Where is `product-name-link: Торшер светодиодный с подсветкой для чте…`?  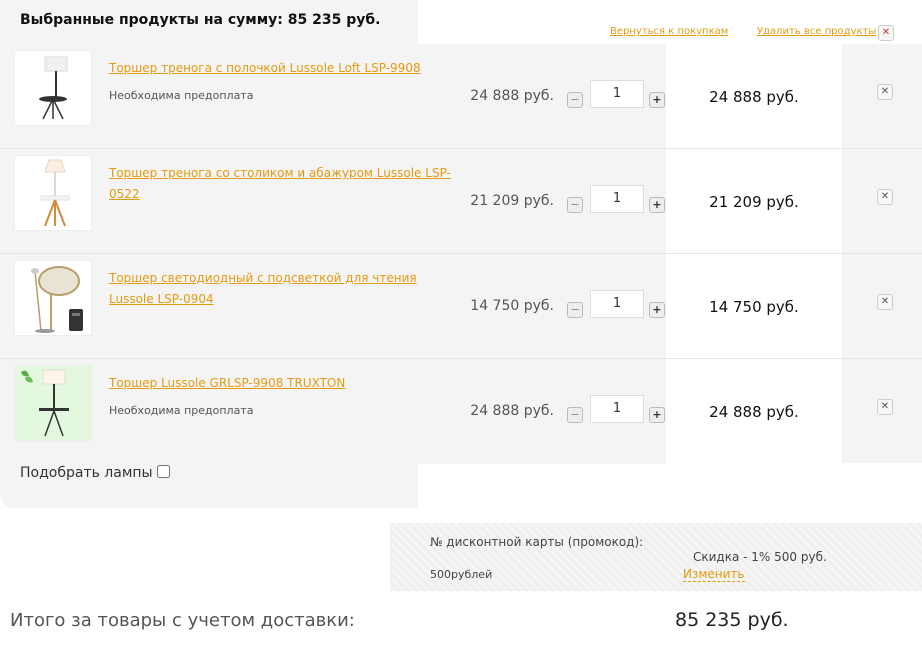 product-name-link: Торшер светодиодный с подсветкой для чте… is located at coordinates (281, 289).